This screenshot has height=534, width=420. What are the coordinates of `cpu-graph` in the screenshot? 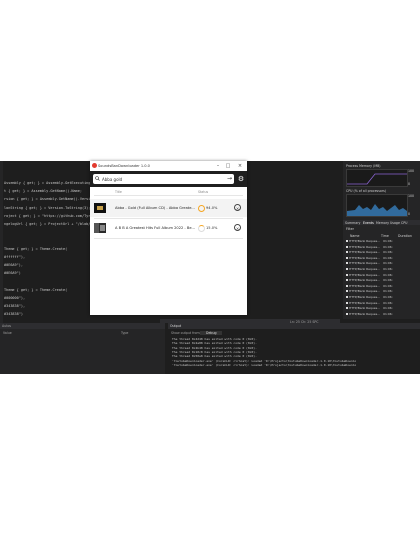 It's located at (377, 205).